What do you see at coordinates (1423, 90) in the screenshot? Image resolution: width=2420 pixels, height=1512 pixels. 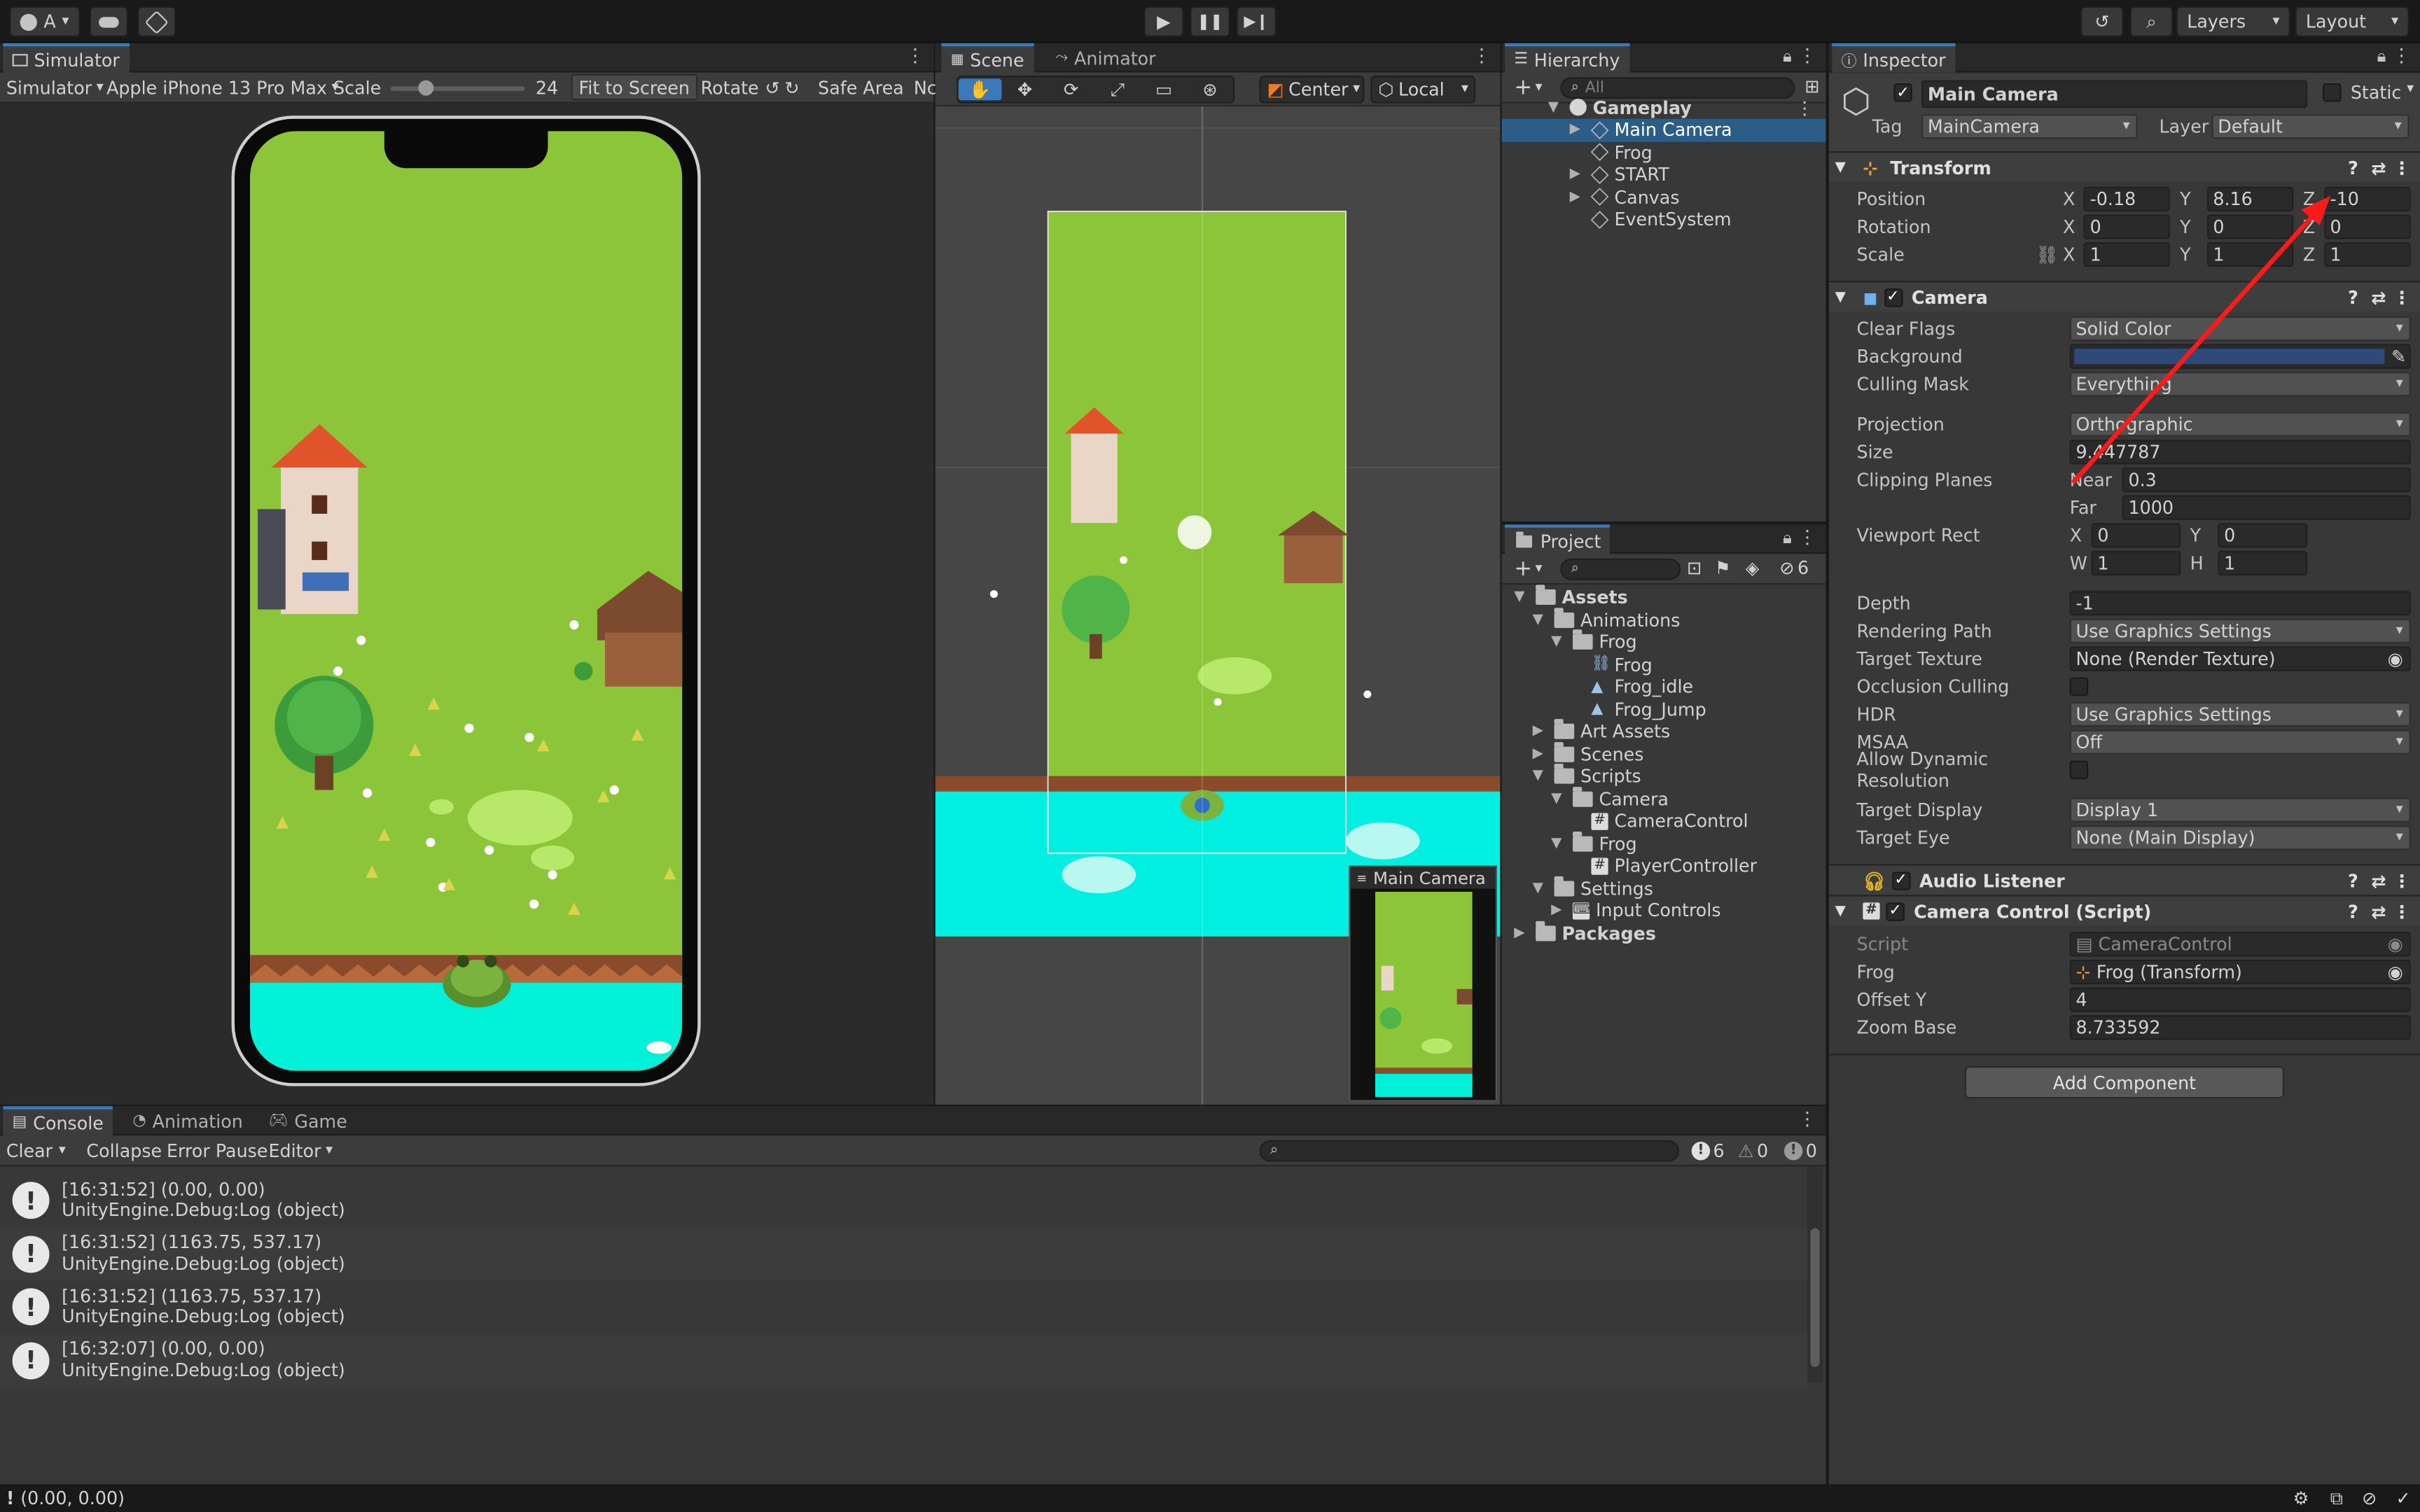 I see `space-dropdown: ⬡ Local ▾` at bounding box center [1423, 90].